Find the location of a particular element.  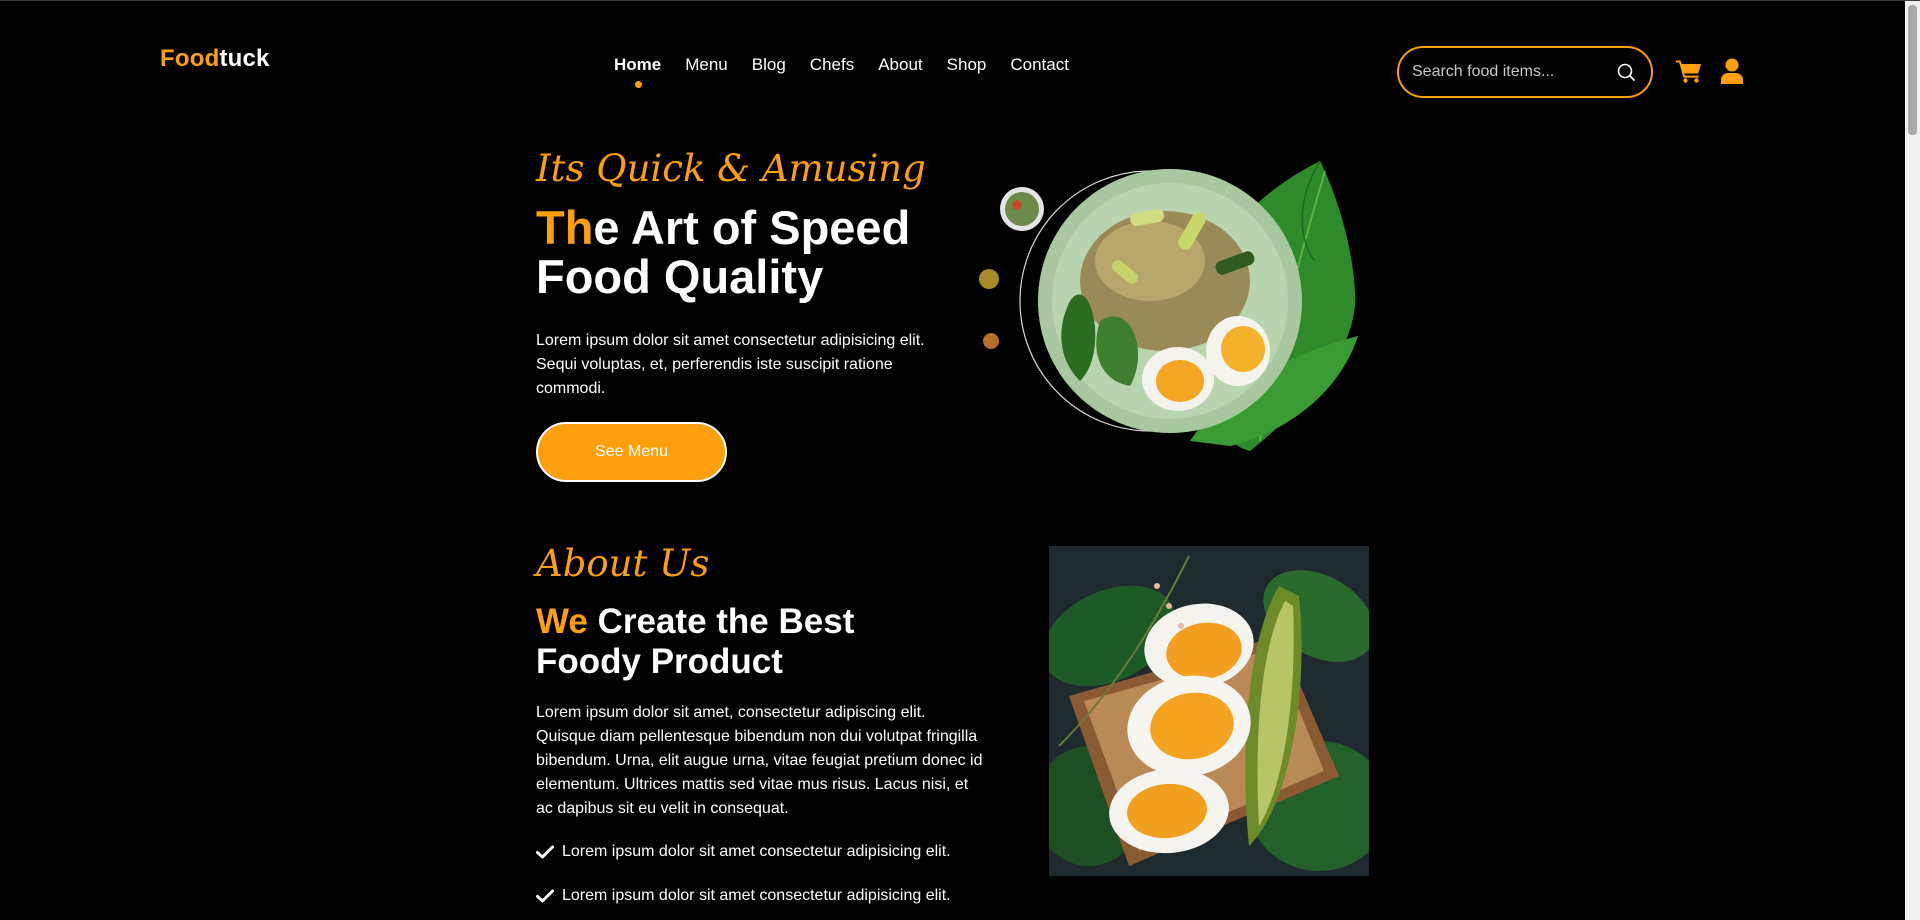

scrollbar-thumb is located at coordinates (1912, 70).